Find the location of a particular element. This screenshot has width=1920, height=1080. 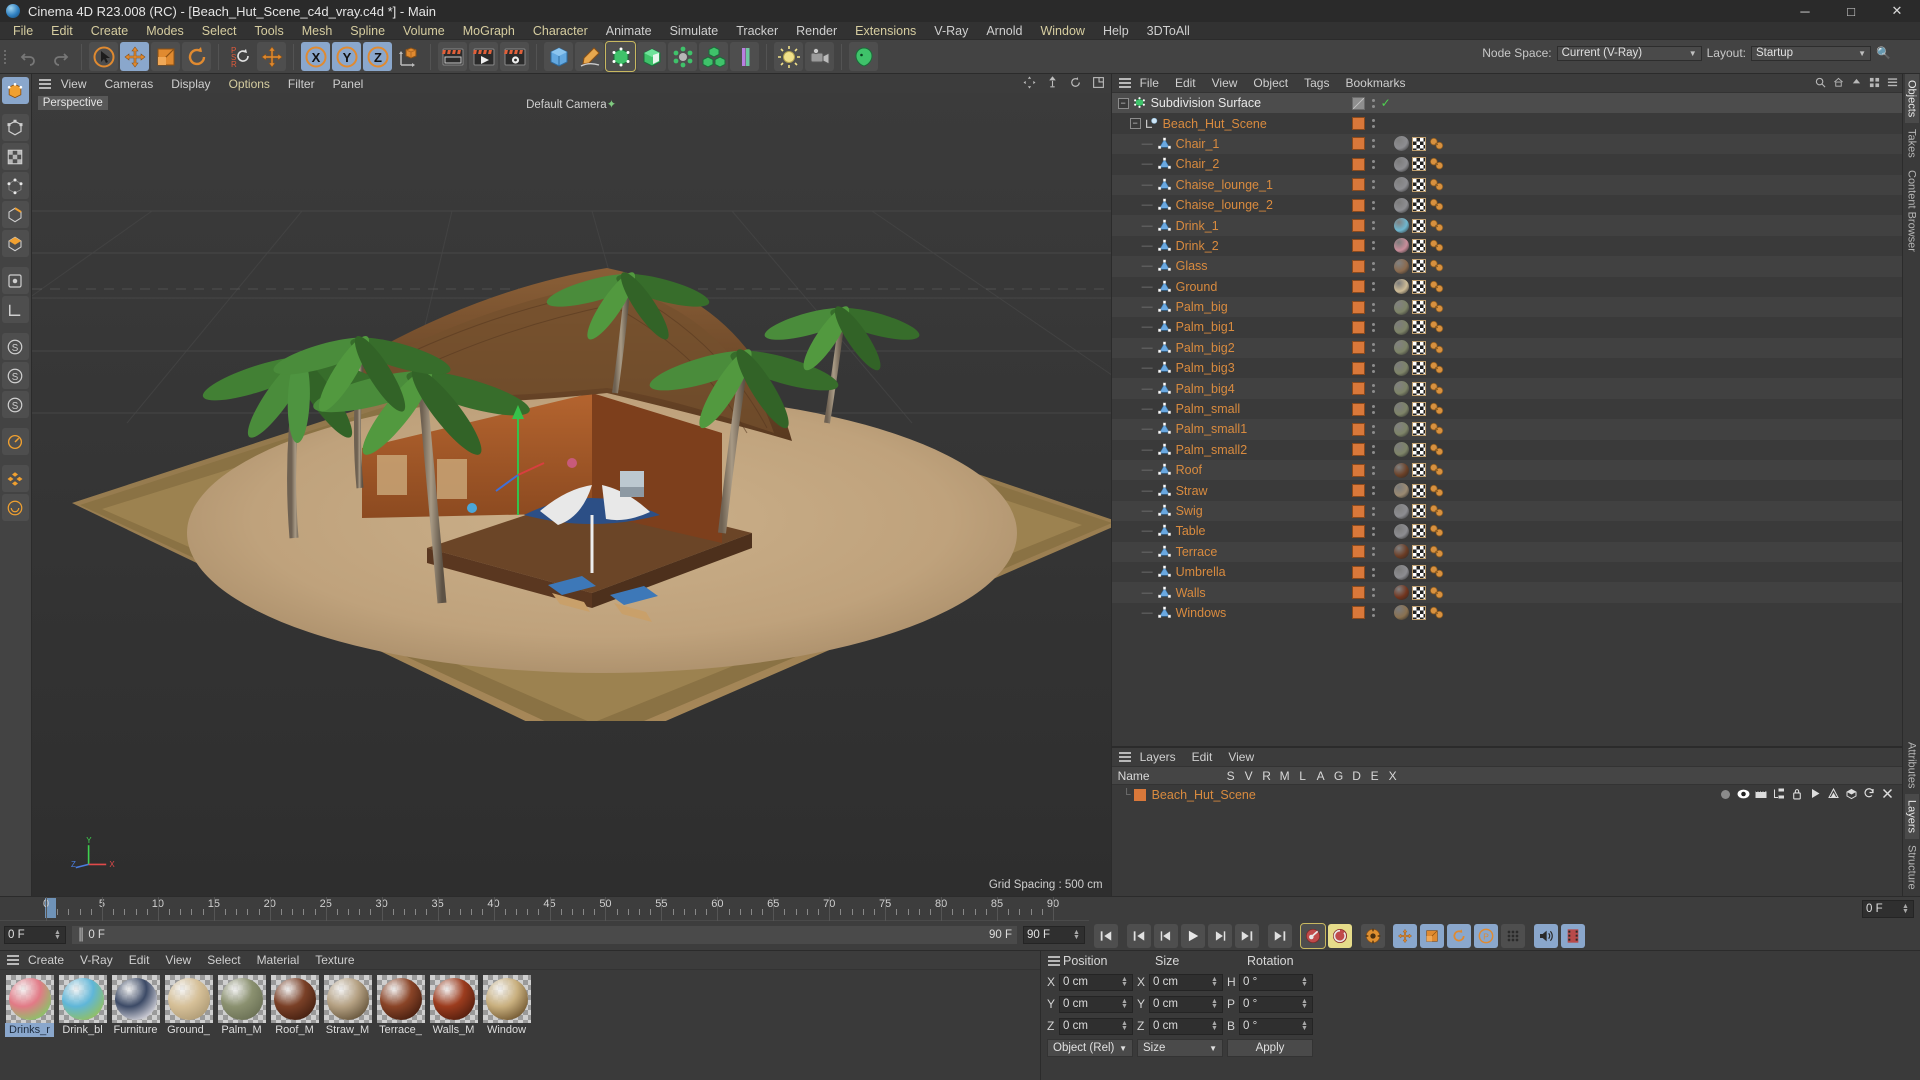

object-row: — Swig is located at coordinates (1507, 511).